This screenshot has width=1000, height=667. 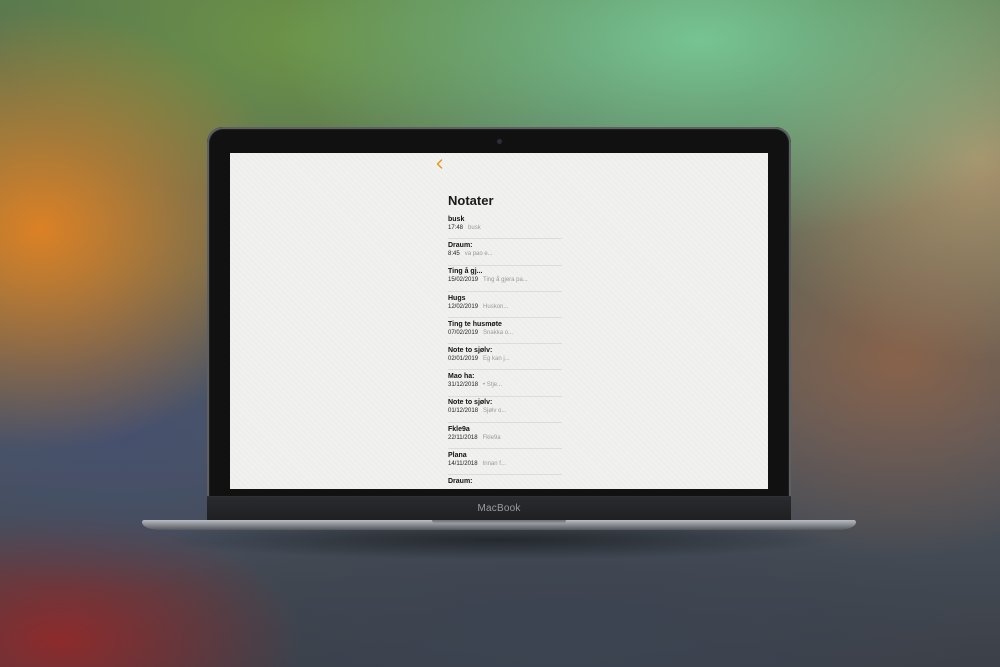 What do you see at coordinates (461, 377) in the screenshot?
I see `note-title: Mao ha:` at bounding box center [461, 377].